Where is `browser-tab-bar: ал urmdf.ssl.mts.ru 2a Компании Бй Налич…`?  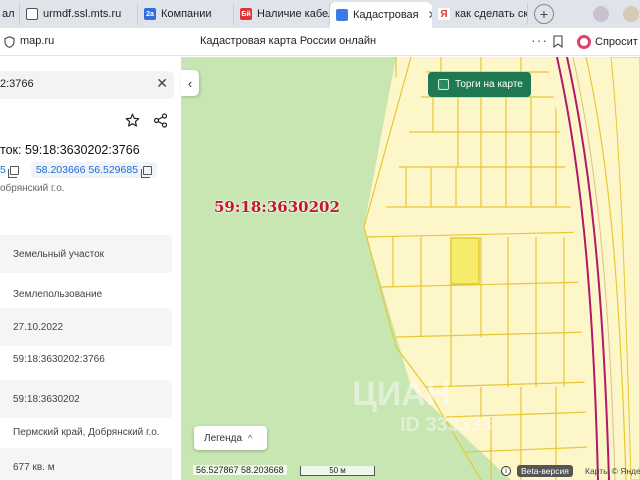
browser-tab-bar: ал urmdf.ssl.mts.ru 2a Компании Бй Налич… is located at coordinates (320, 14).